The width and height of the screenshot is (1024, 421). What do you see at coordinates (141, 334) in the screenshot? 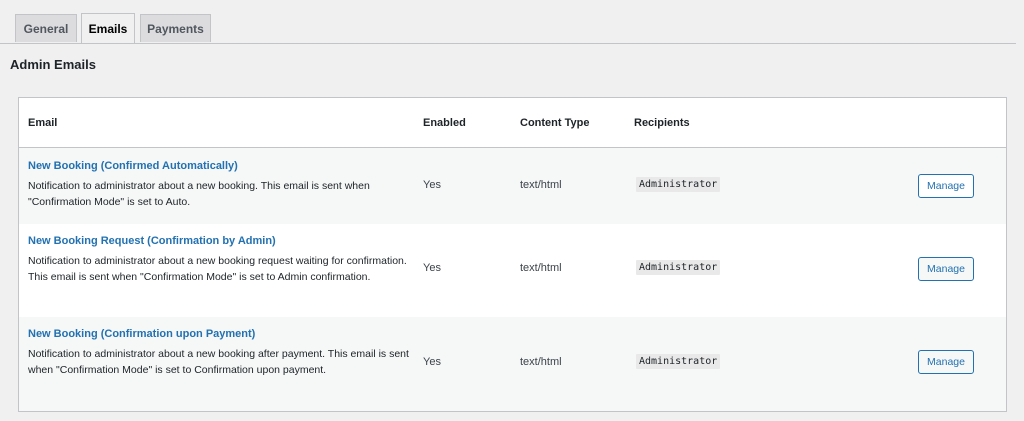
I see `email-title-link: New Booking (Confirmation upon Payment)` at bounding box center [141, 334].